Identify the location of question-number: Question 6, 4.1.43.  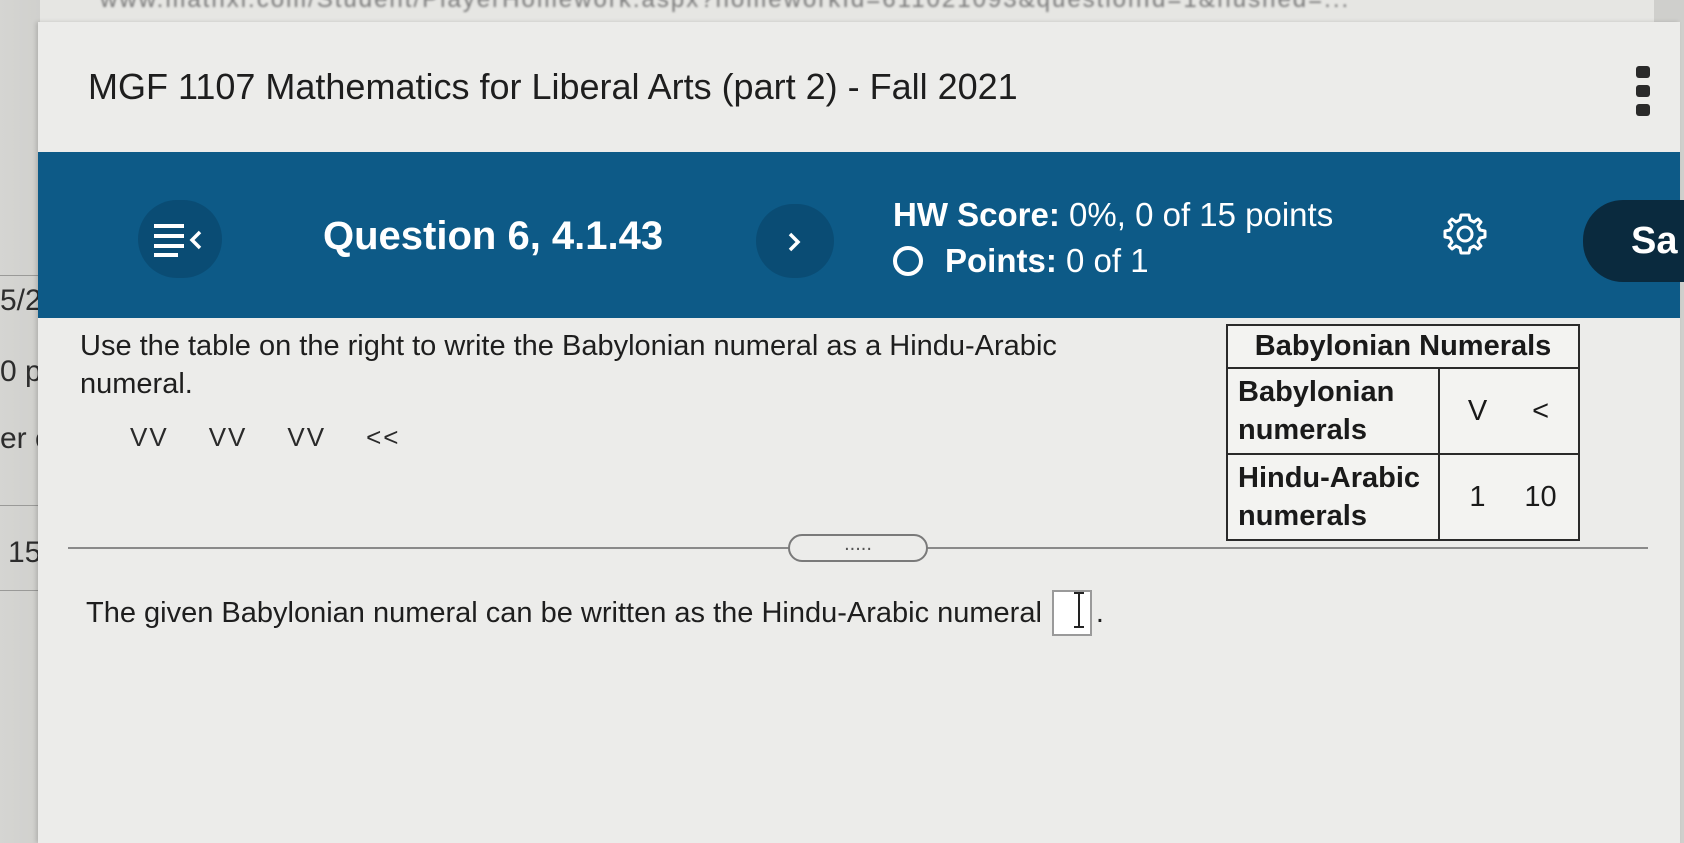
(493, 236).